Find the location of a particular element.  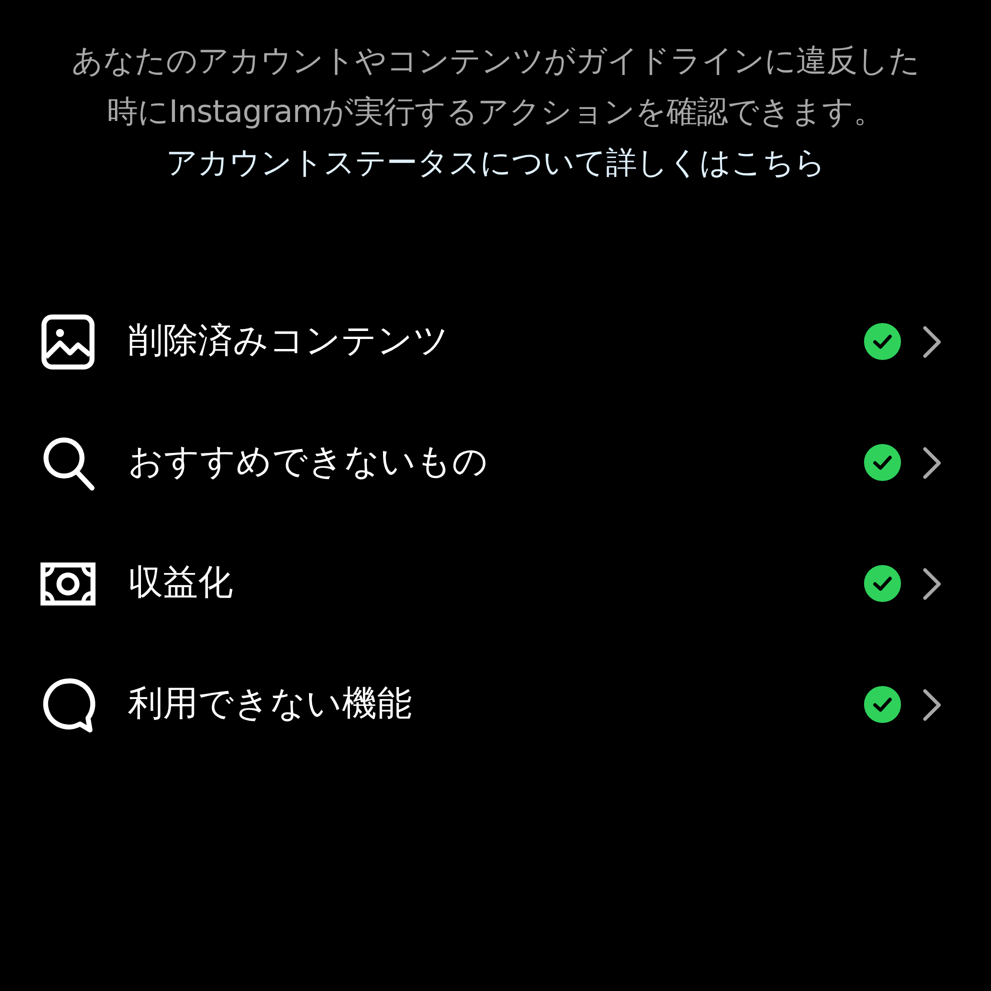

menu-item: 収益化 is located at coordinates (495, 583).